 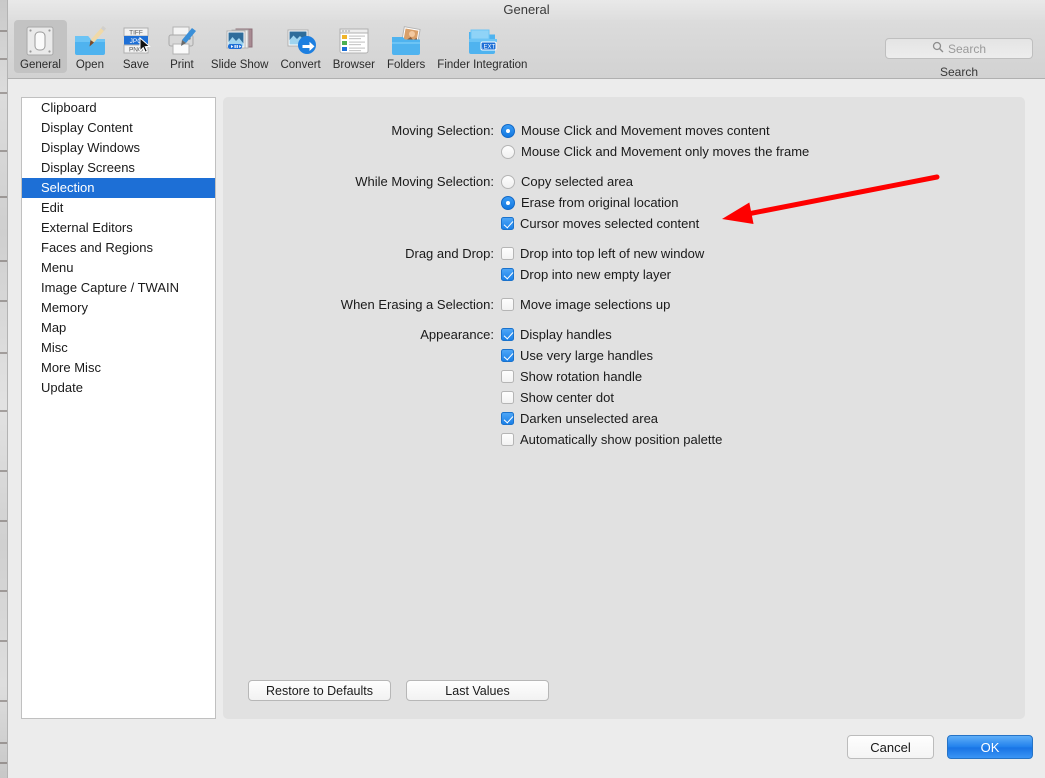 What do you see at coordinates (477, 690) in the screenshot?
I see `last-values-button: Last Values` at bounding box center [477, 690].